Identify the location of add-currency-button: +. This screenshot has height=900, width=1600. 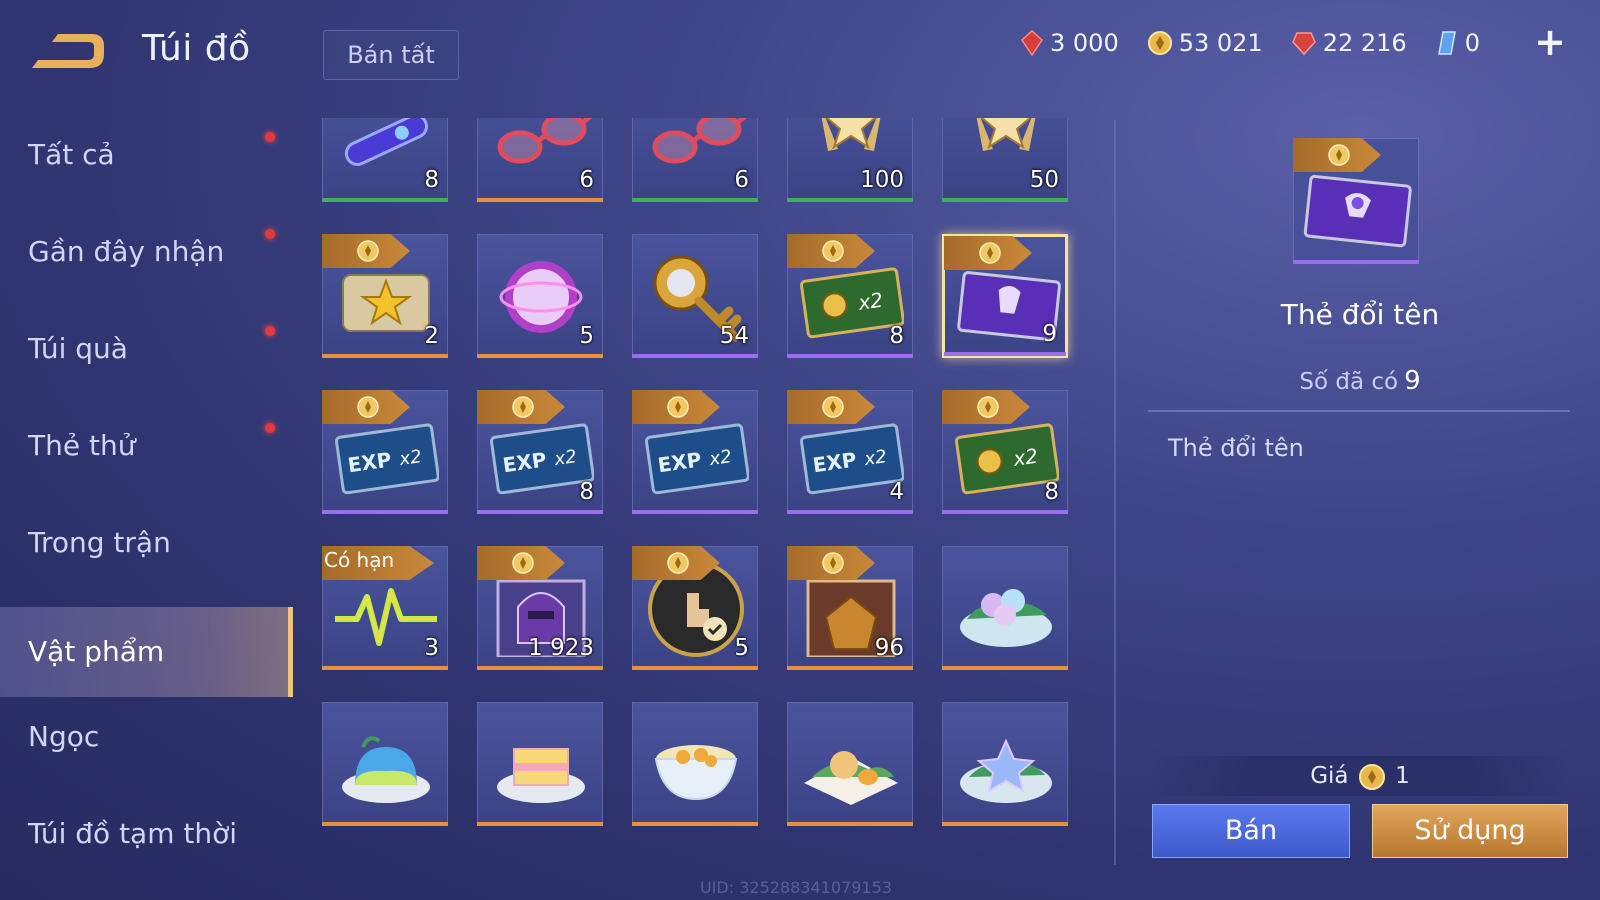
(1550, 42).